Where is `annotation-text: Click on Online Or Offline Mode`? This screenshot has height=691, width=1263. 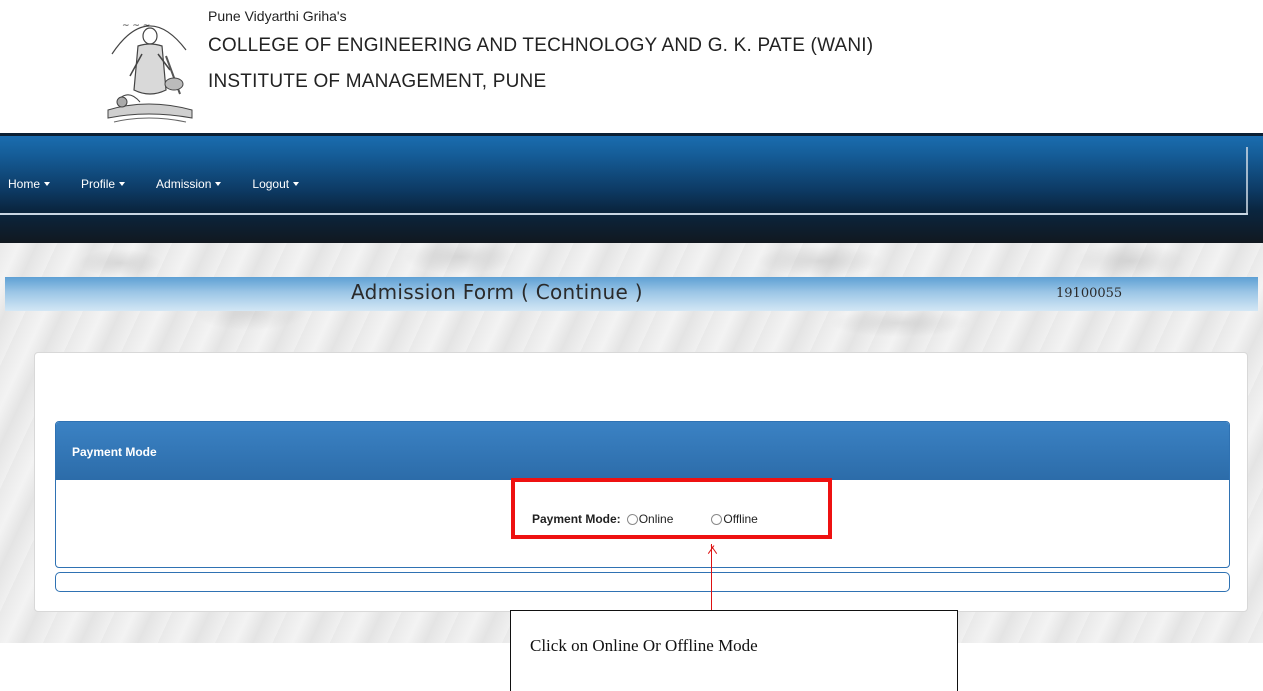 annotation-text: Click on Online Or Offline Mode is located at coordinates (644, 645).